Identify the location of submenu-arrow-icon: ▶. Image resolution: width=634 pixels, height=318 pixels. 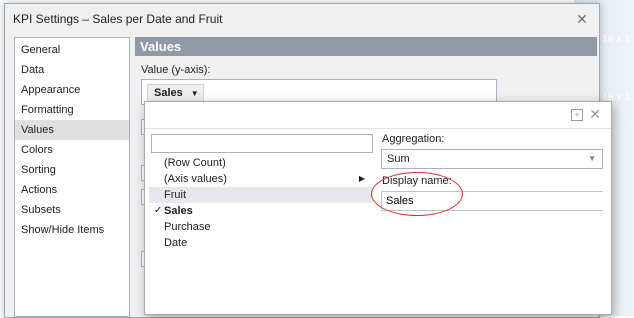
(361, 178).